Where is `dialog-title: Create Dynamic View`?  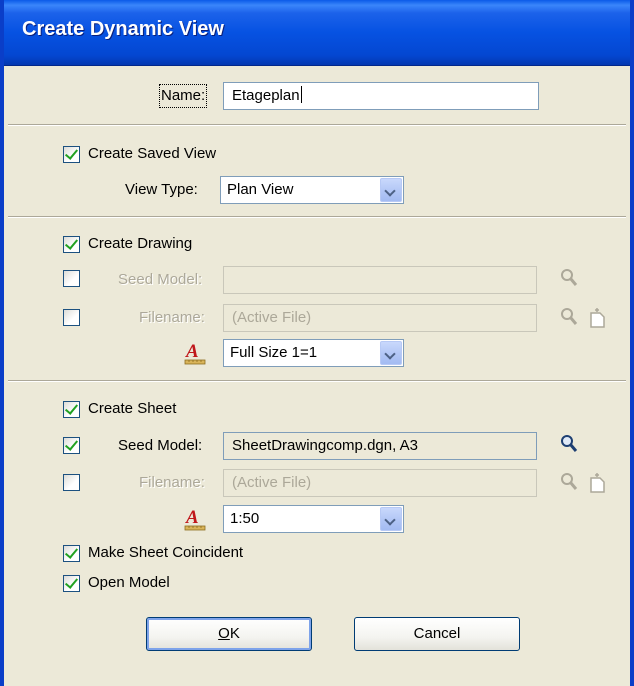
dialog-title: Create Dynamic View is located at coordinates (123, 29).